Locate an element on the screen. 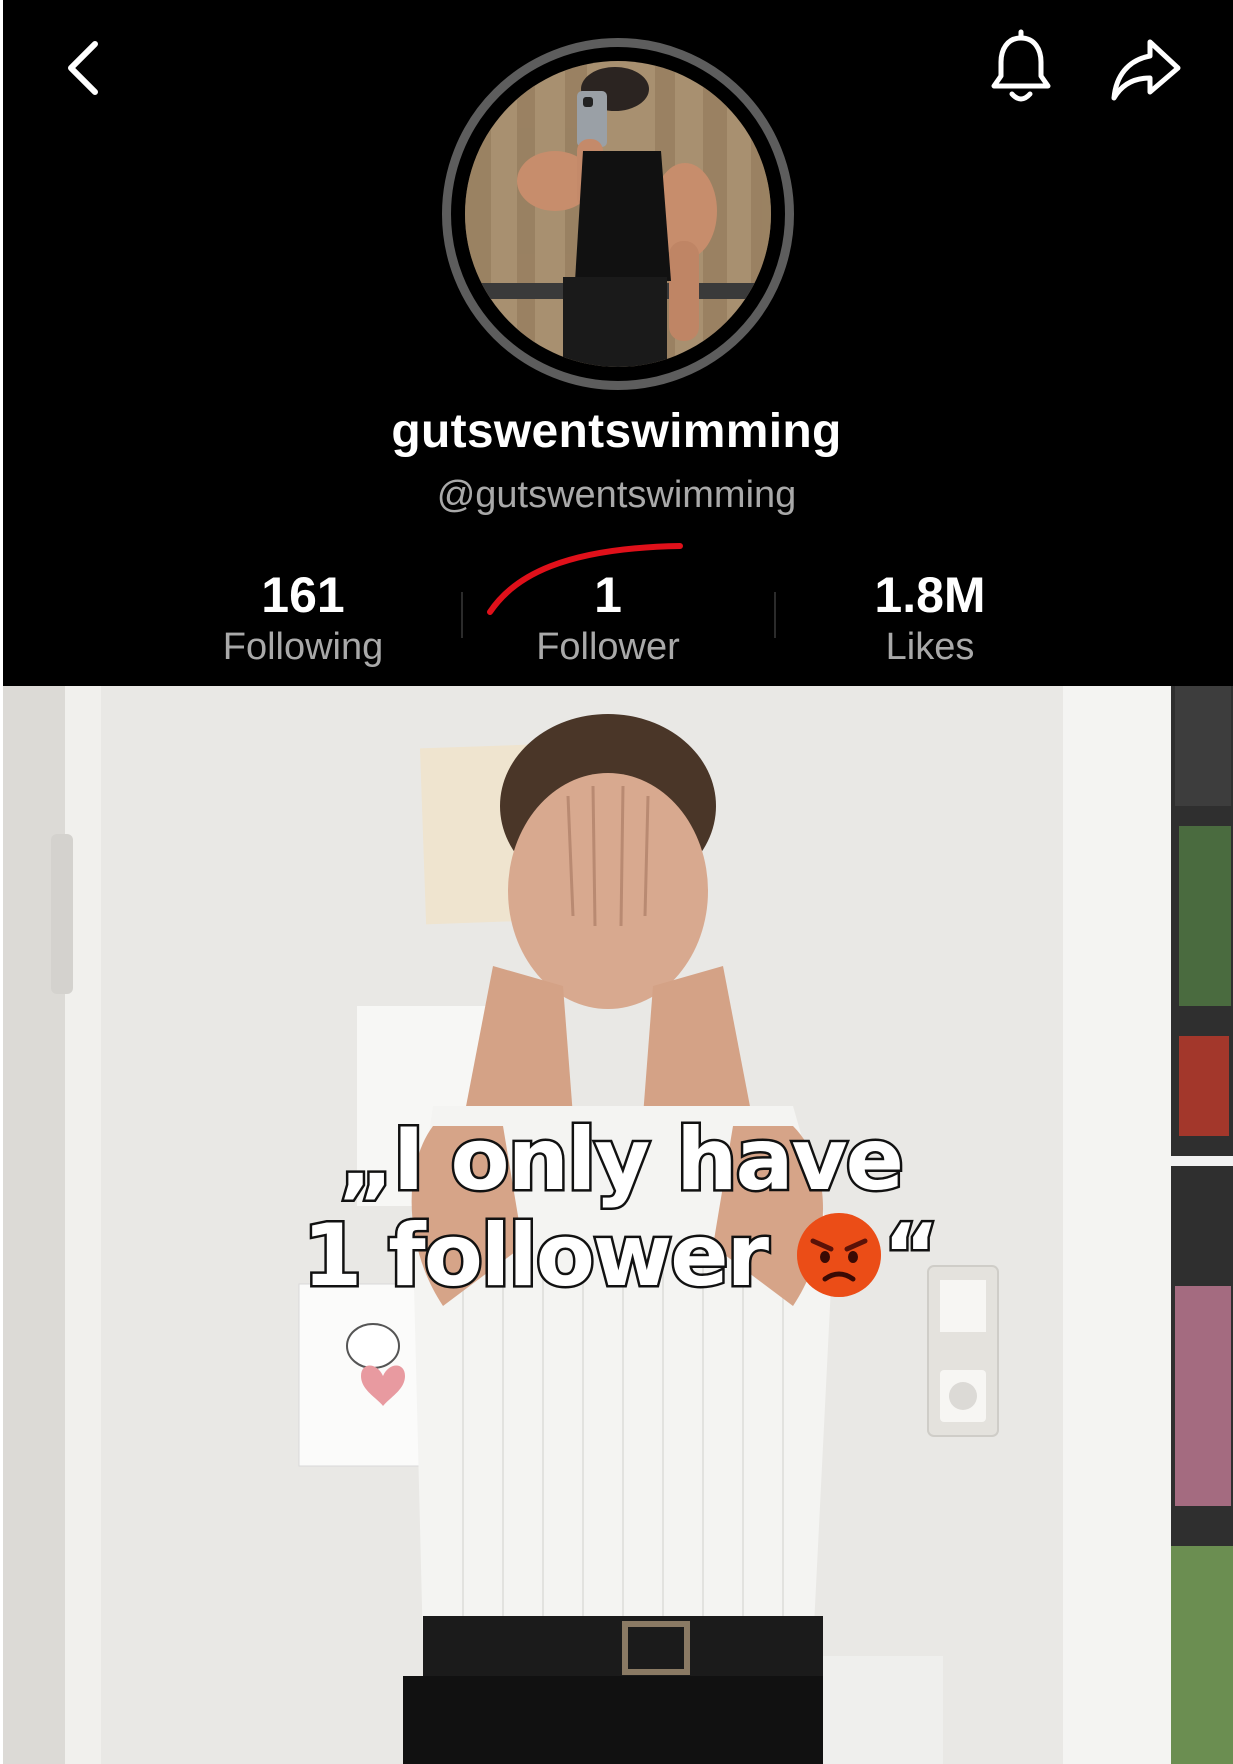 The image size is (1233, 1764). angry-face-icon is located at coordinates (838, 1255).